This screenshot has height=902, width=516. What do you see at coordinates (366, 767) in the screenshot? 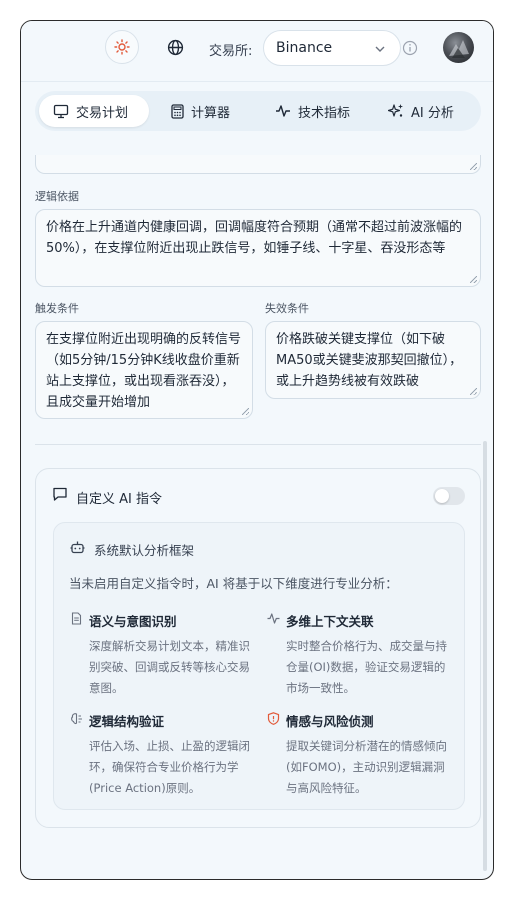
I see `feature-desc-risk: 提取关键词分析潜在的情感倾向(如FOMO)，主动识别逻辑漏洞与高风险特征。` at bounding box center [366, 767].